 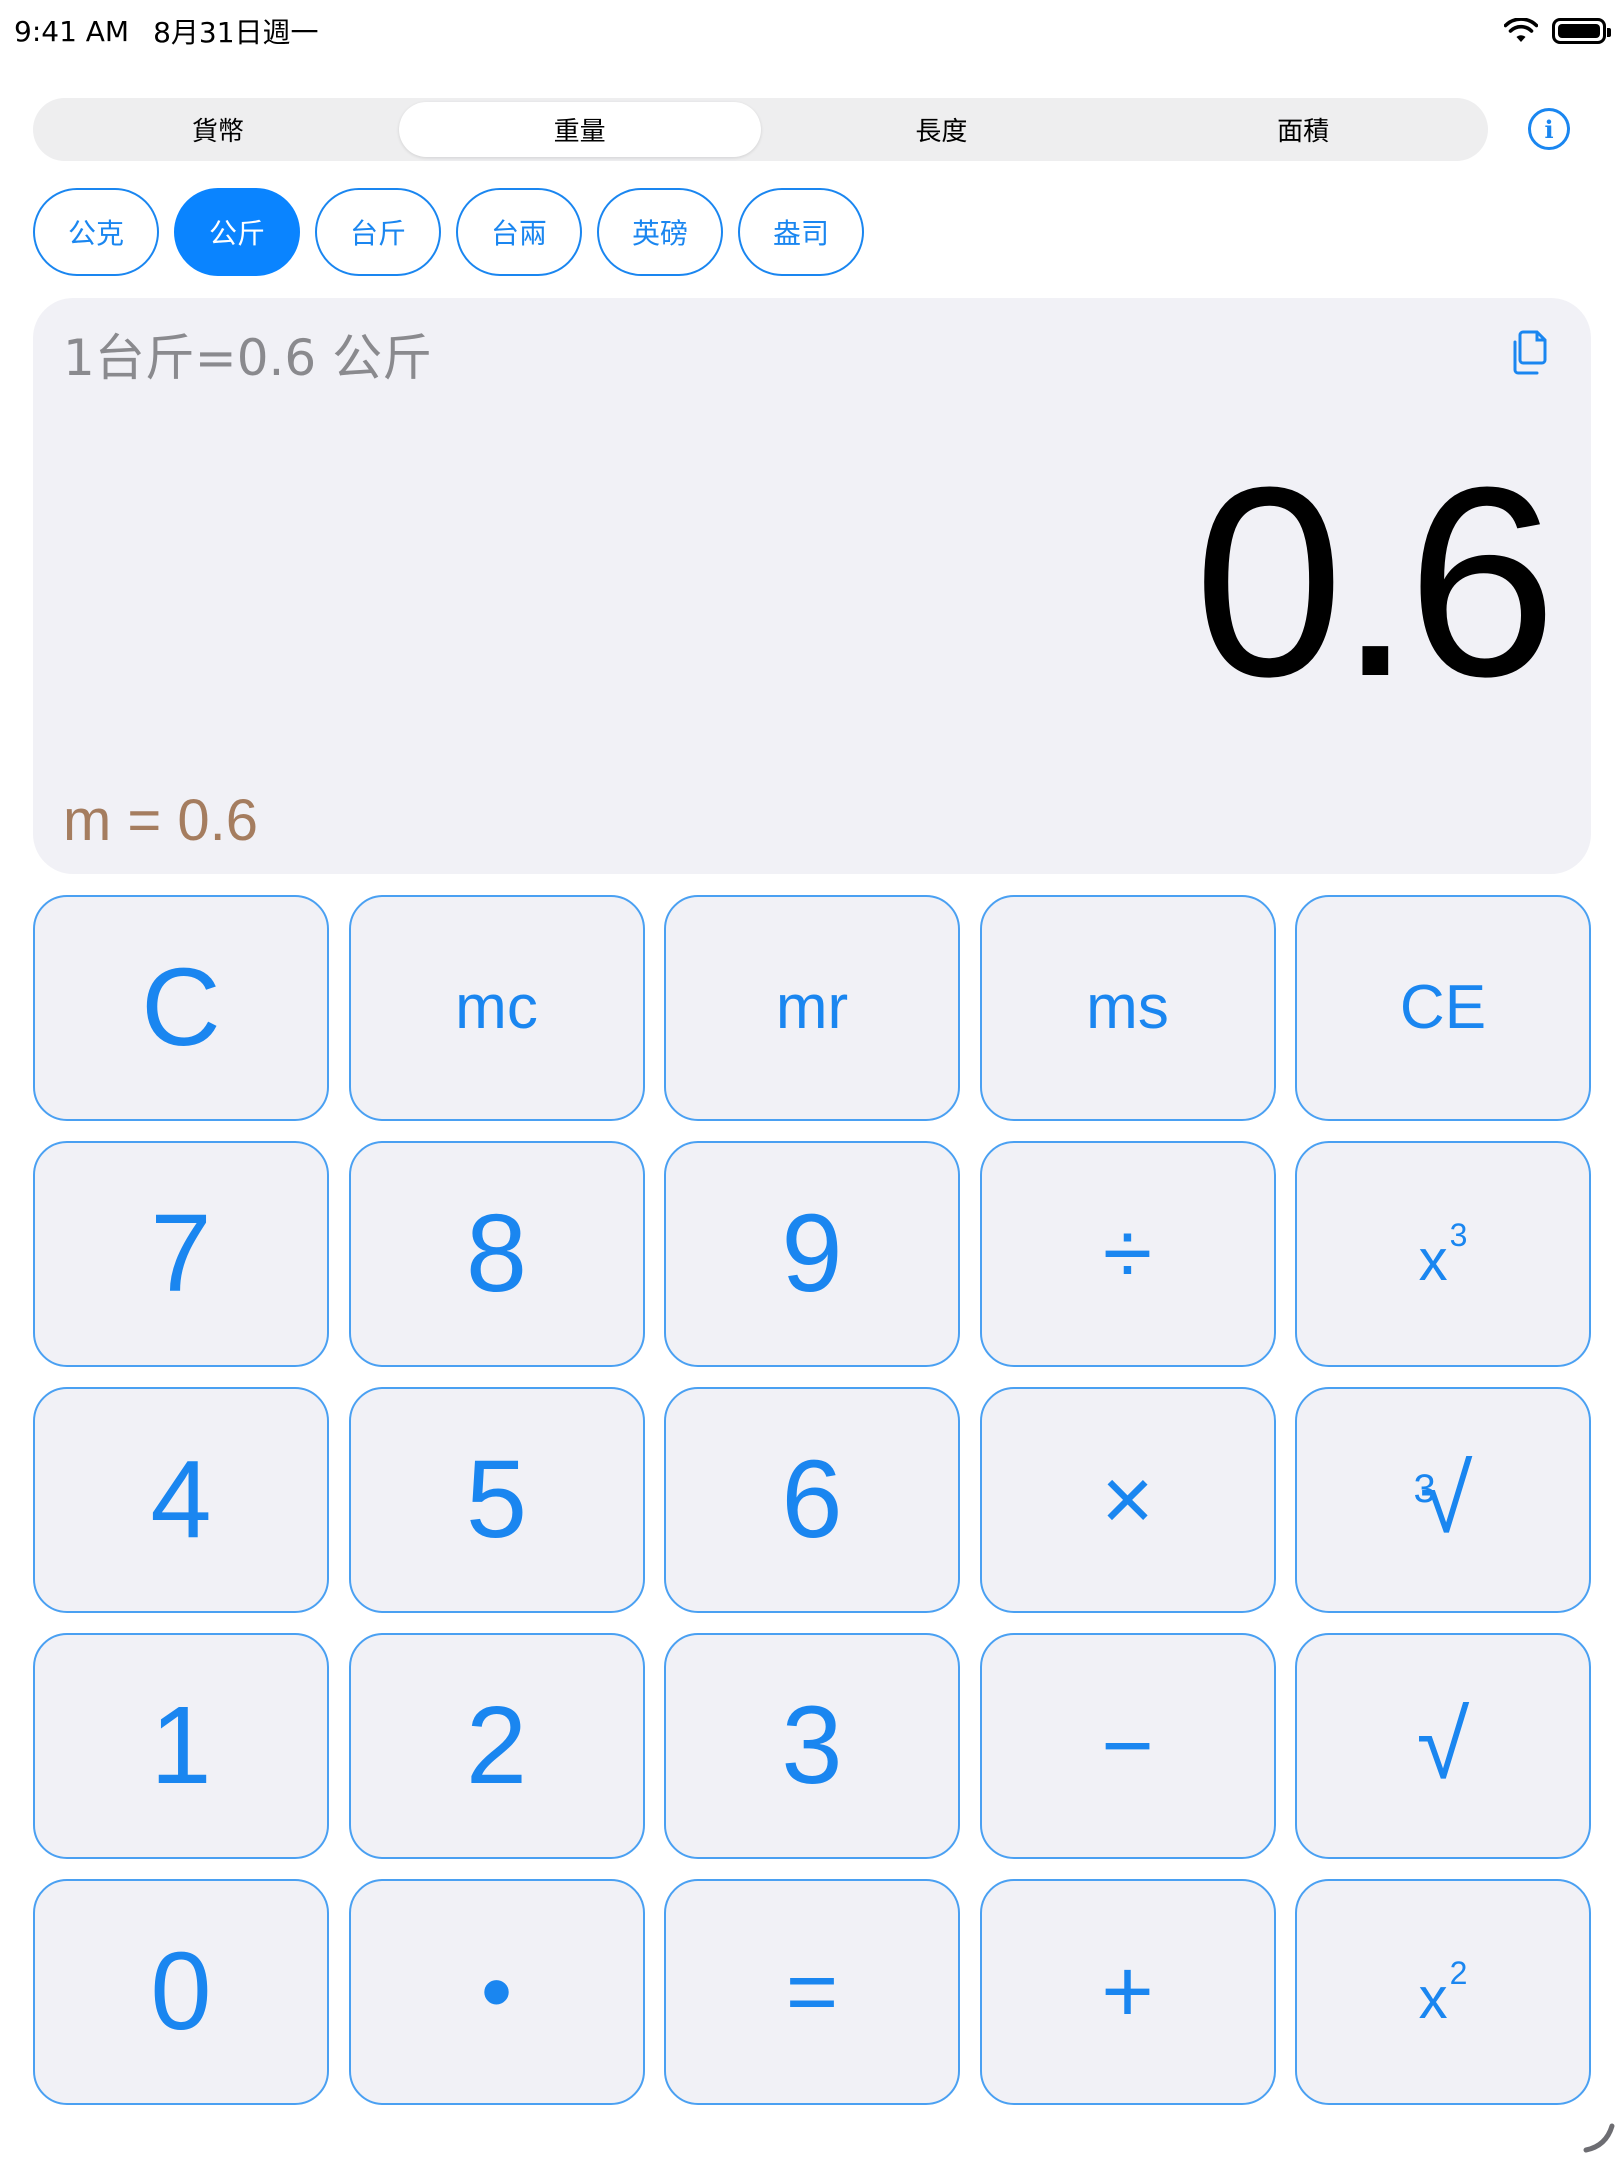 I want to click on digit-5-button: 5, so click(x=496, y=1500).